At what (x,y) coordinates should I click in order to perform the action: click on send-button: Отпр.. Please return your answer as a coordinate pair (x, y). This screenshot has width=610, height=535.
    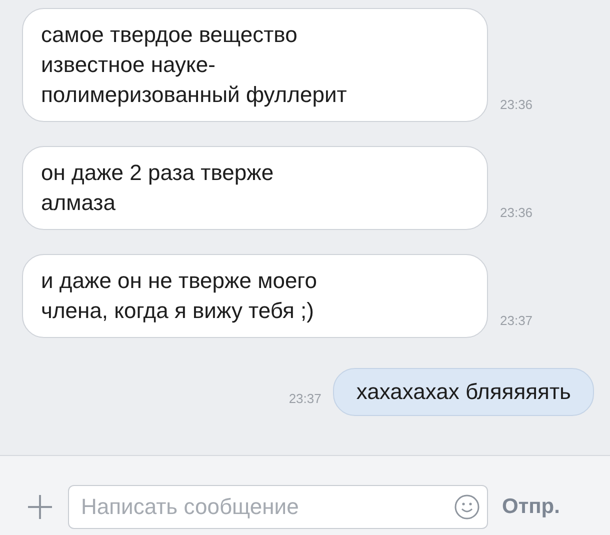
    Looking at the image, I should click on (531, 506).